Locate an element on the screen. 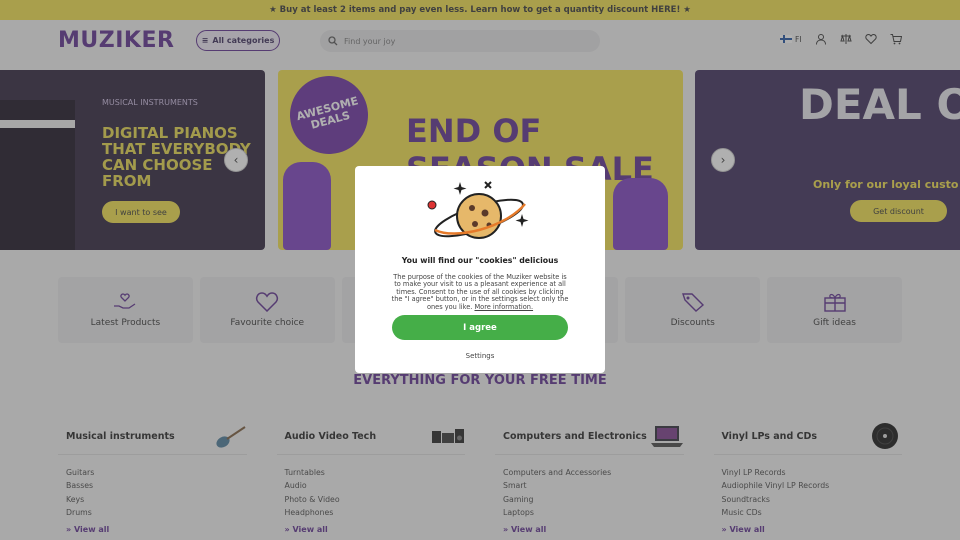 The width and height of the screenshot is (960, 540). cookie-title: You will find our "cookies" delicious is located at coordinates (480, 260).